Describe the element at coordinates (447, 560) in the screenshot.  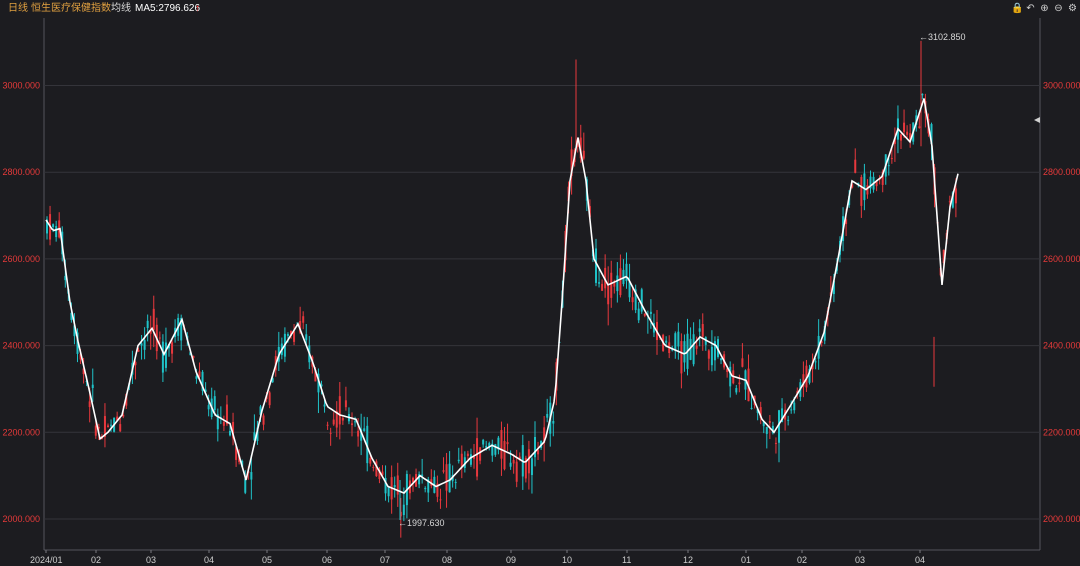
I see `x-tick-label: 08` at that location.